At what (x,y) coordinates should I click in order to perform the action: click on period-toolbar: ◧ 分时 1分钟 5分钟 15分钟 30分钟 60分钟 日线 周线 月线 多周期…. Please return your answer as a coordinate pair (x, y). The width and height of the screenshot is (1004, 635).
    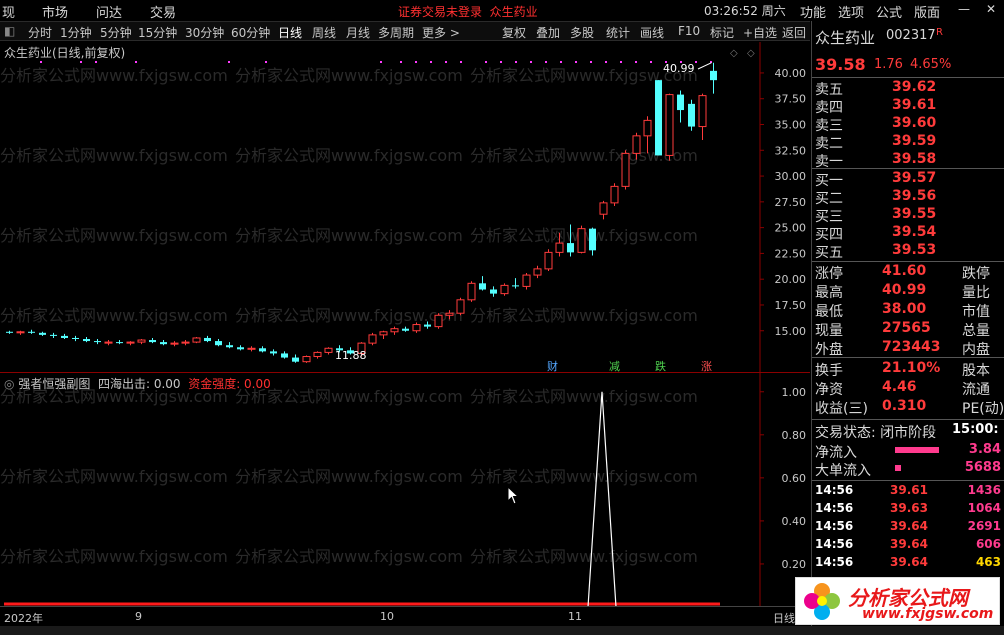
    Looking at the image, I should click on (405, 31).